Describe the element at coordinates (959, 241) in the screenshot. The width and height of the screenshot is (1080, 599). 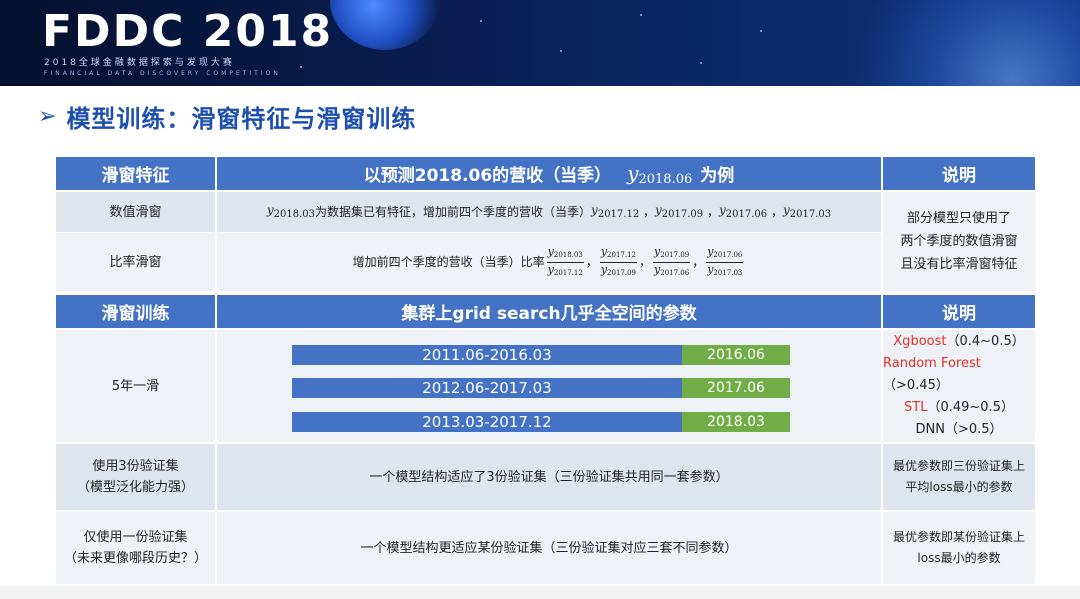
I see `note-sliding-feature: 部分模型只使用了 两个季度的数值滑窗 且没有比率滑窗特征` at that location.